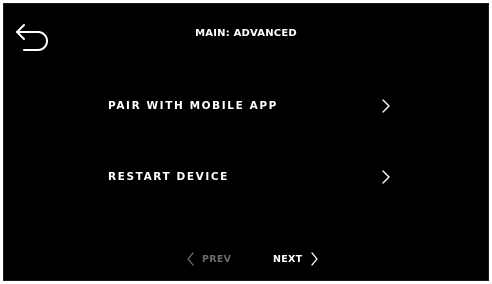  I want to click on menu-item-restart-device: RESTART DEVICE, so click(250, 177).